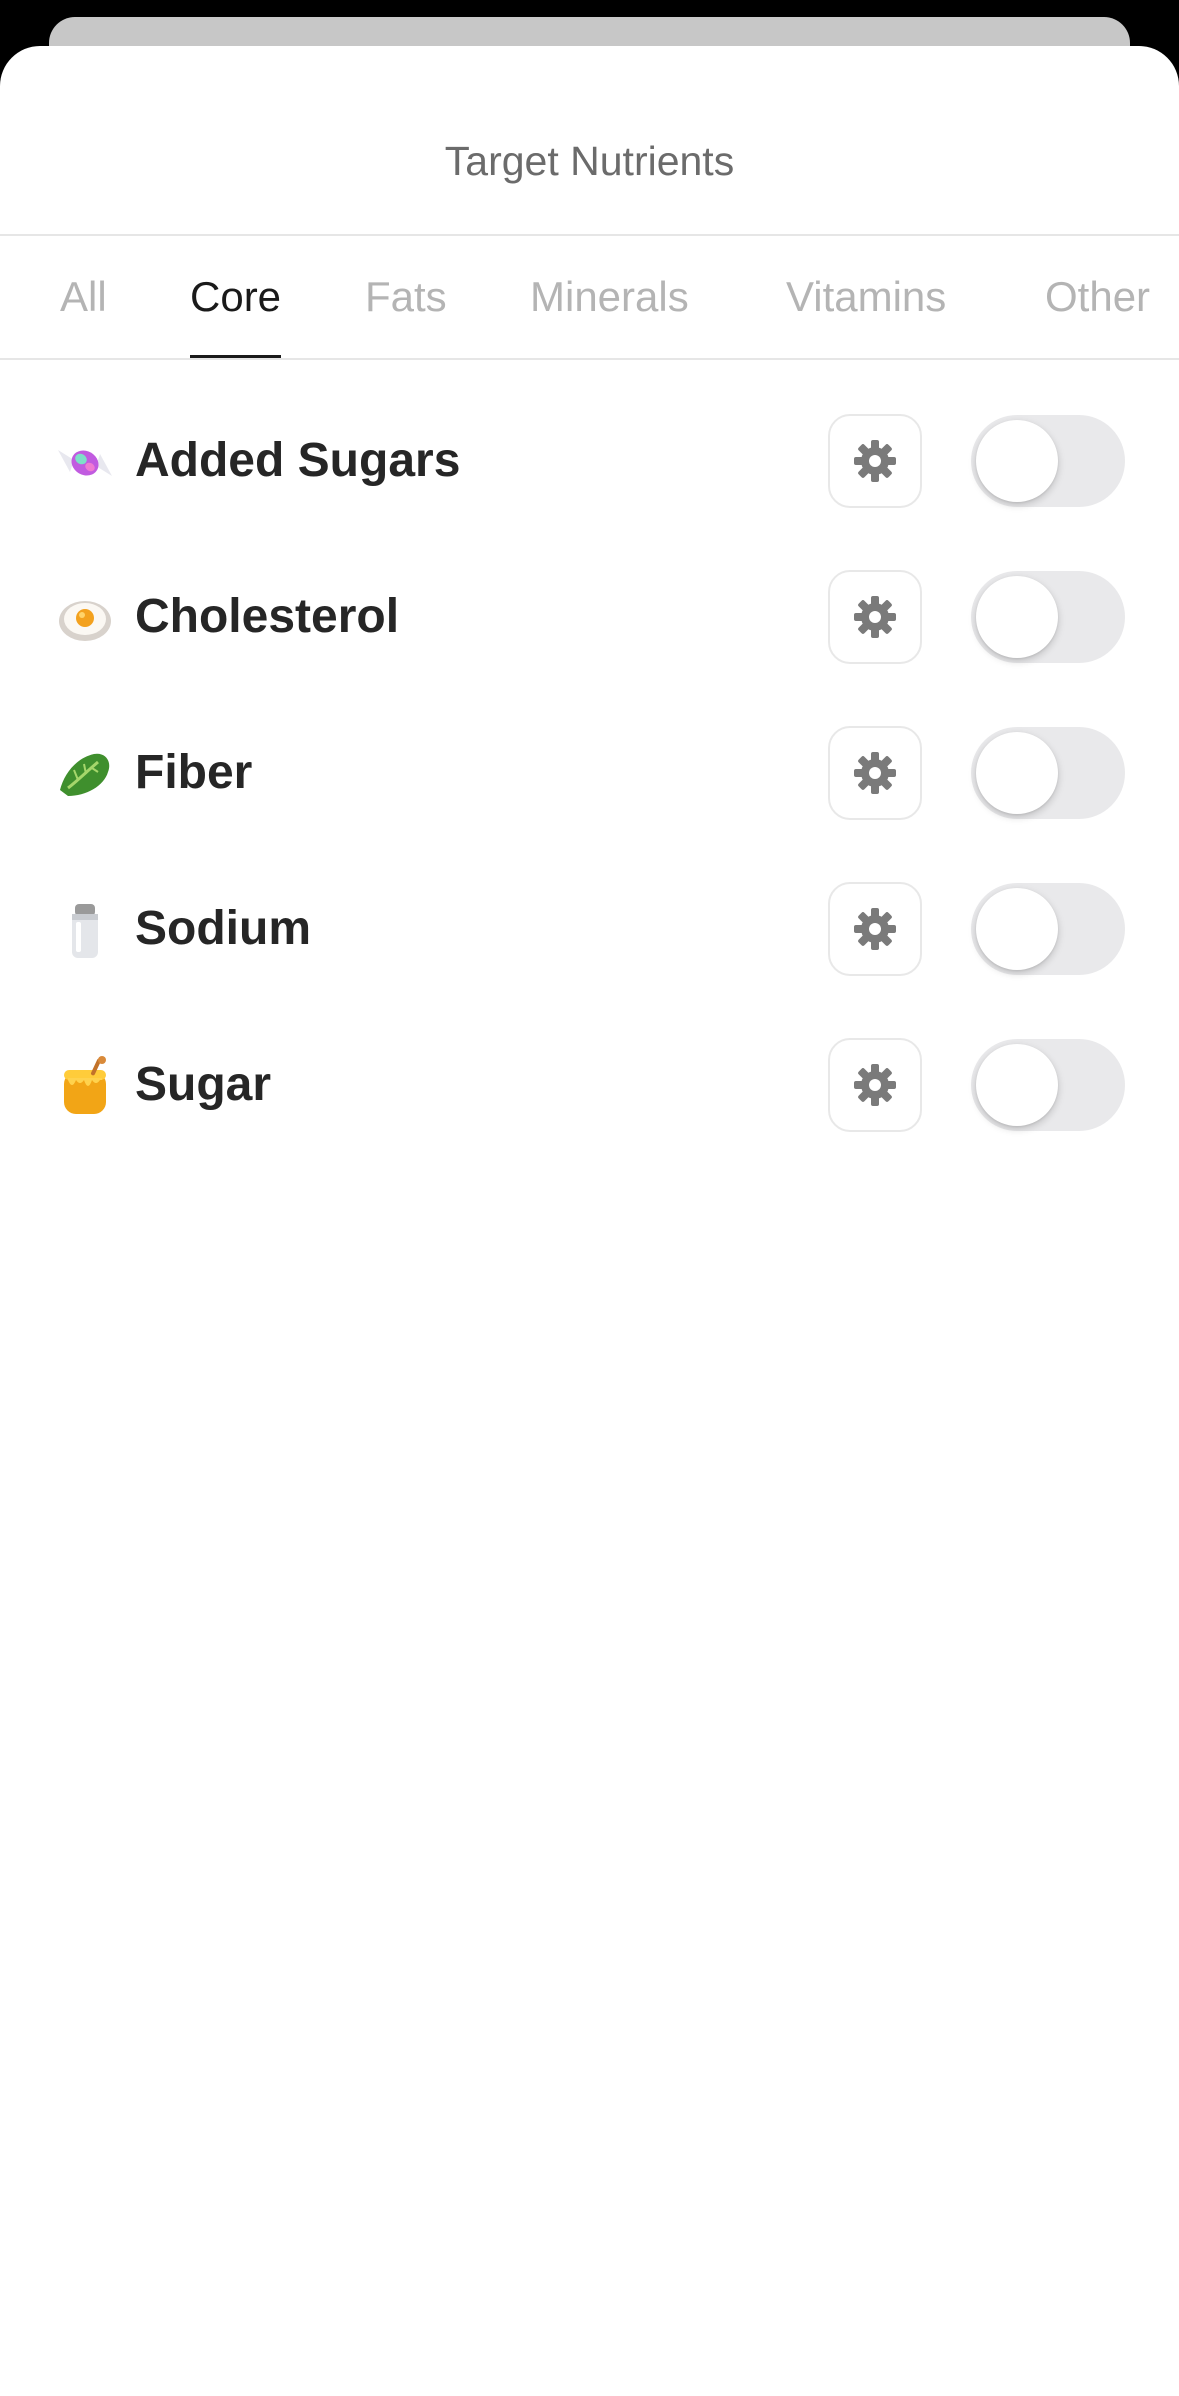 The height and width of the screenshot is (2396, 1179). Describe the element at coordinates (203, 1084) in the screenshot. I see `nutrient-label: Sugar` at that location.